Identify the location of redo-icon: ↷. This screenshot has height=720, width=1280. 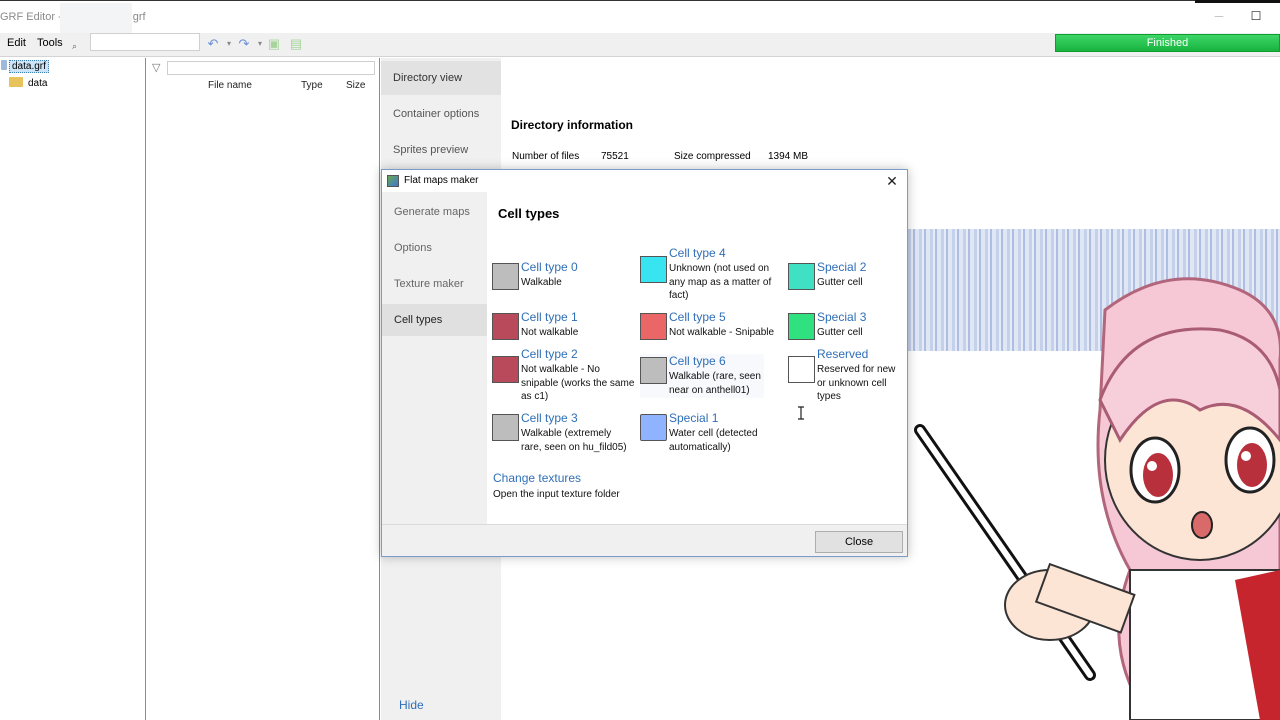
(244, 44).